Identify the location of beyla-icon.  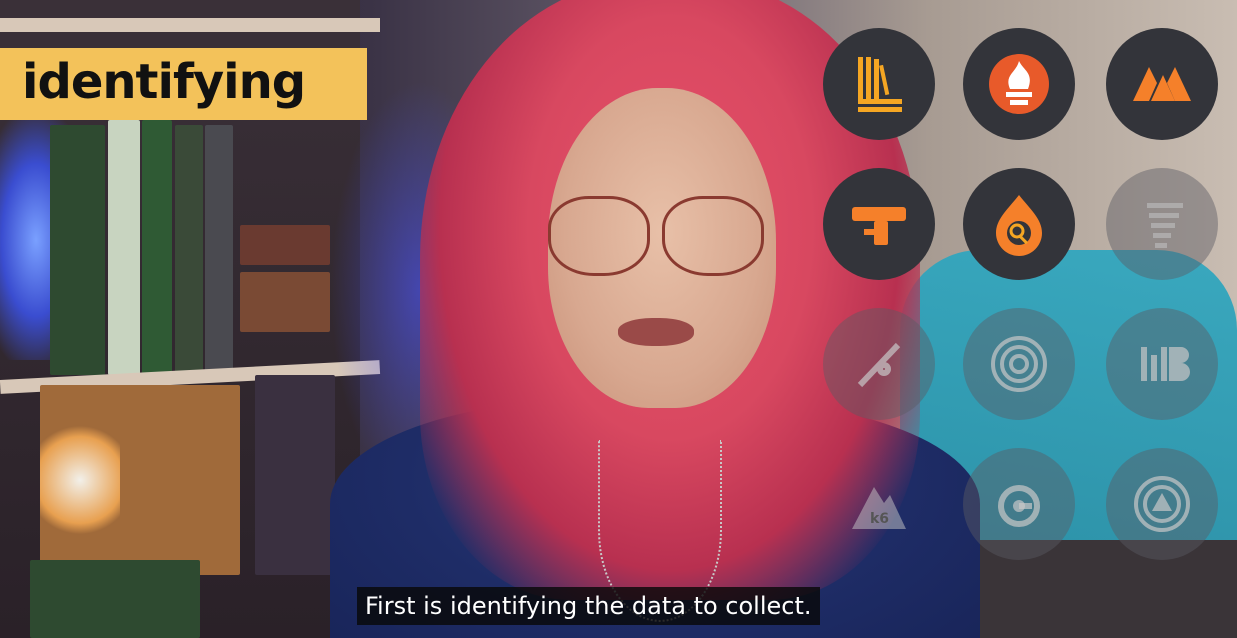
(1019, 224).